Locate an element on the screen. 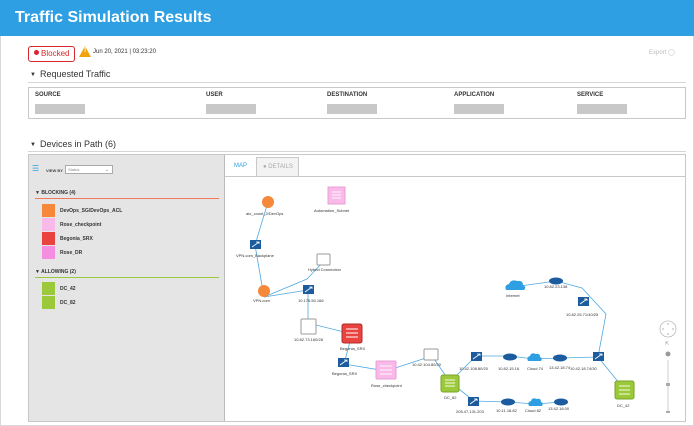 Image resolution: width=694 pixels, height=426 pixels. automation-subnet-label: Automation_Subnet is located at coordinates (332, 210).